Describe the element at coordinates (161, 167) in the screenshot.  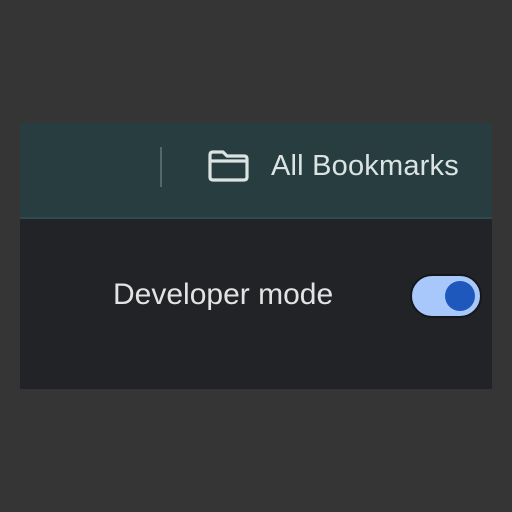
I see `bookmarks-bar-divider` at that location.